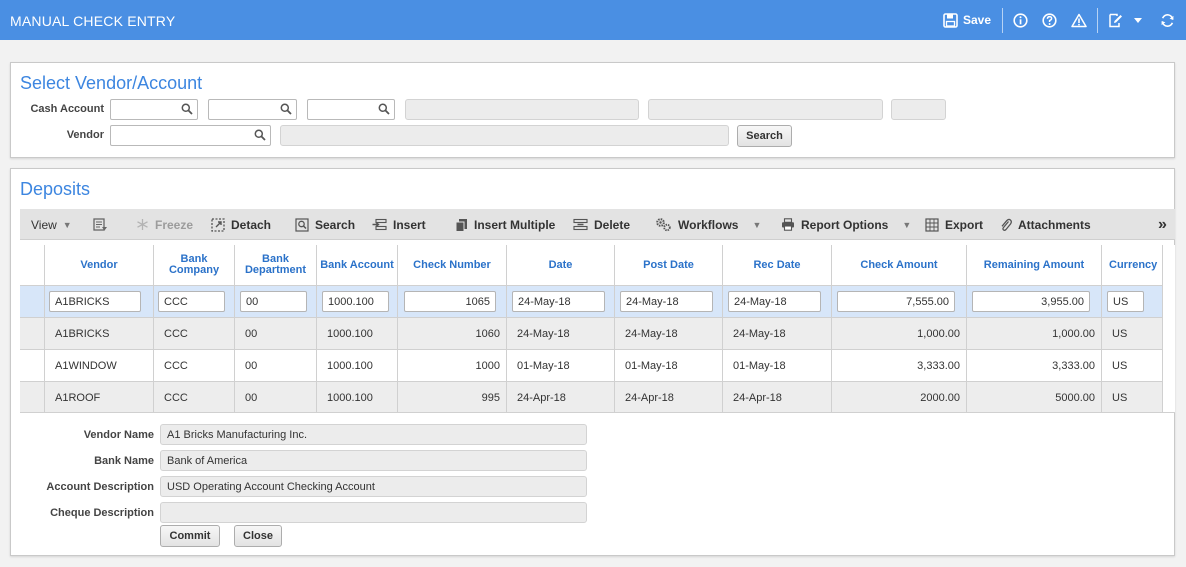  I want to click on rec-date-input: 24-May-18, so click(774, 301).